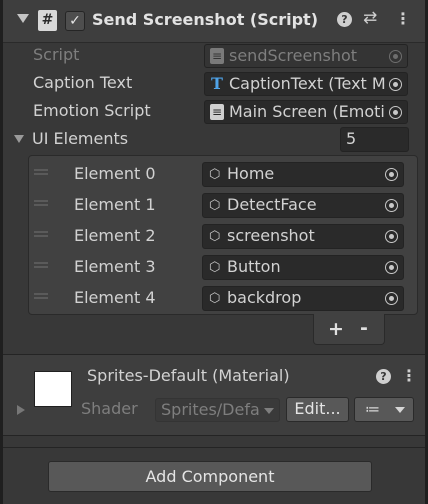 The width and height of the screenshot is (428, 504). What do you see at coordinates (303, 298) in the screenshot?
I see `element-field: ⬡ backdrop` at bounding box center [303, 298].